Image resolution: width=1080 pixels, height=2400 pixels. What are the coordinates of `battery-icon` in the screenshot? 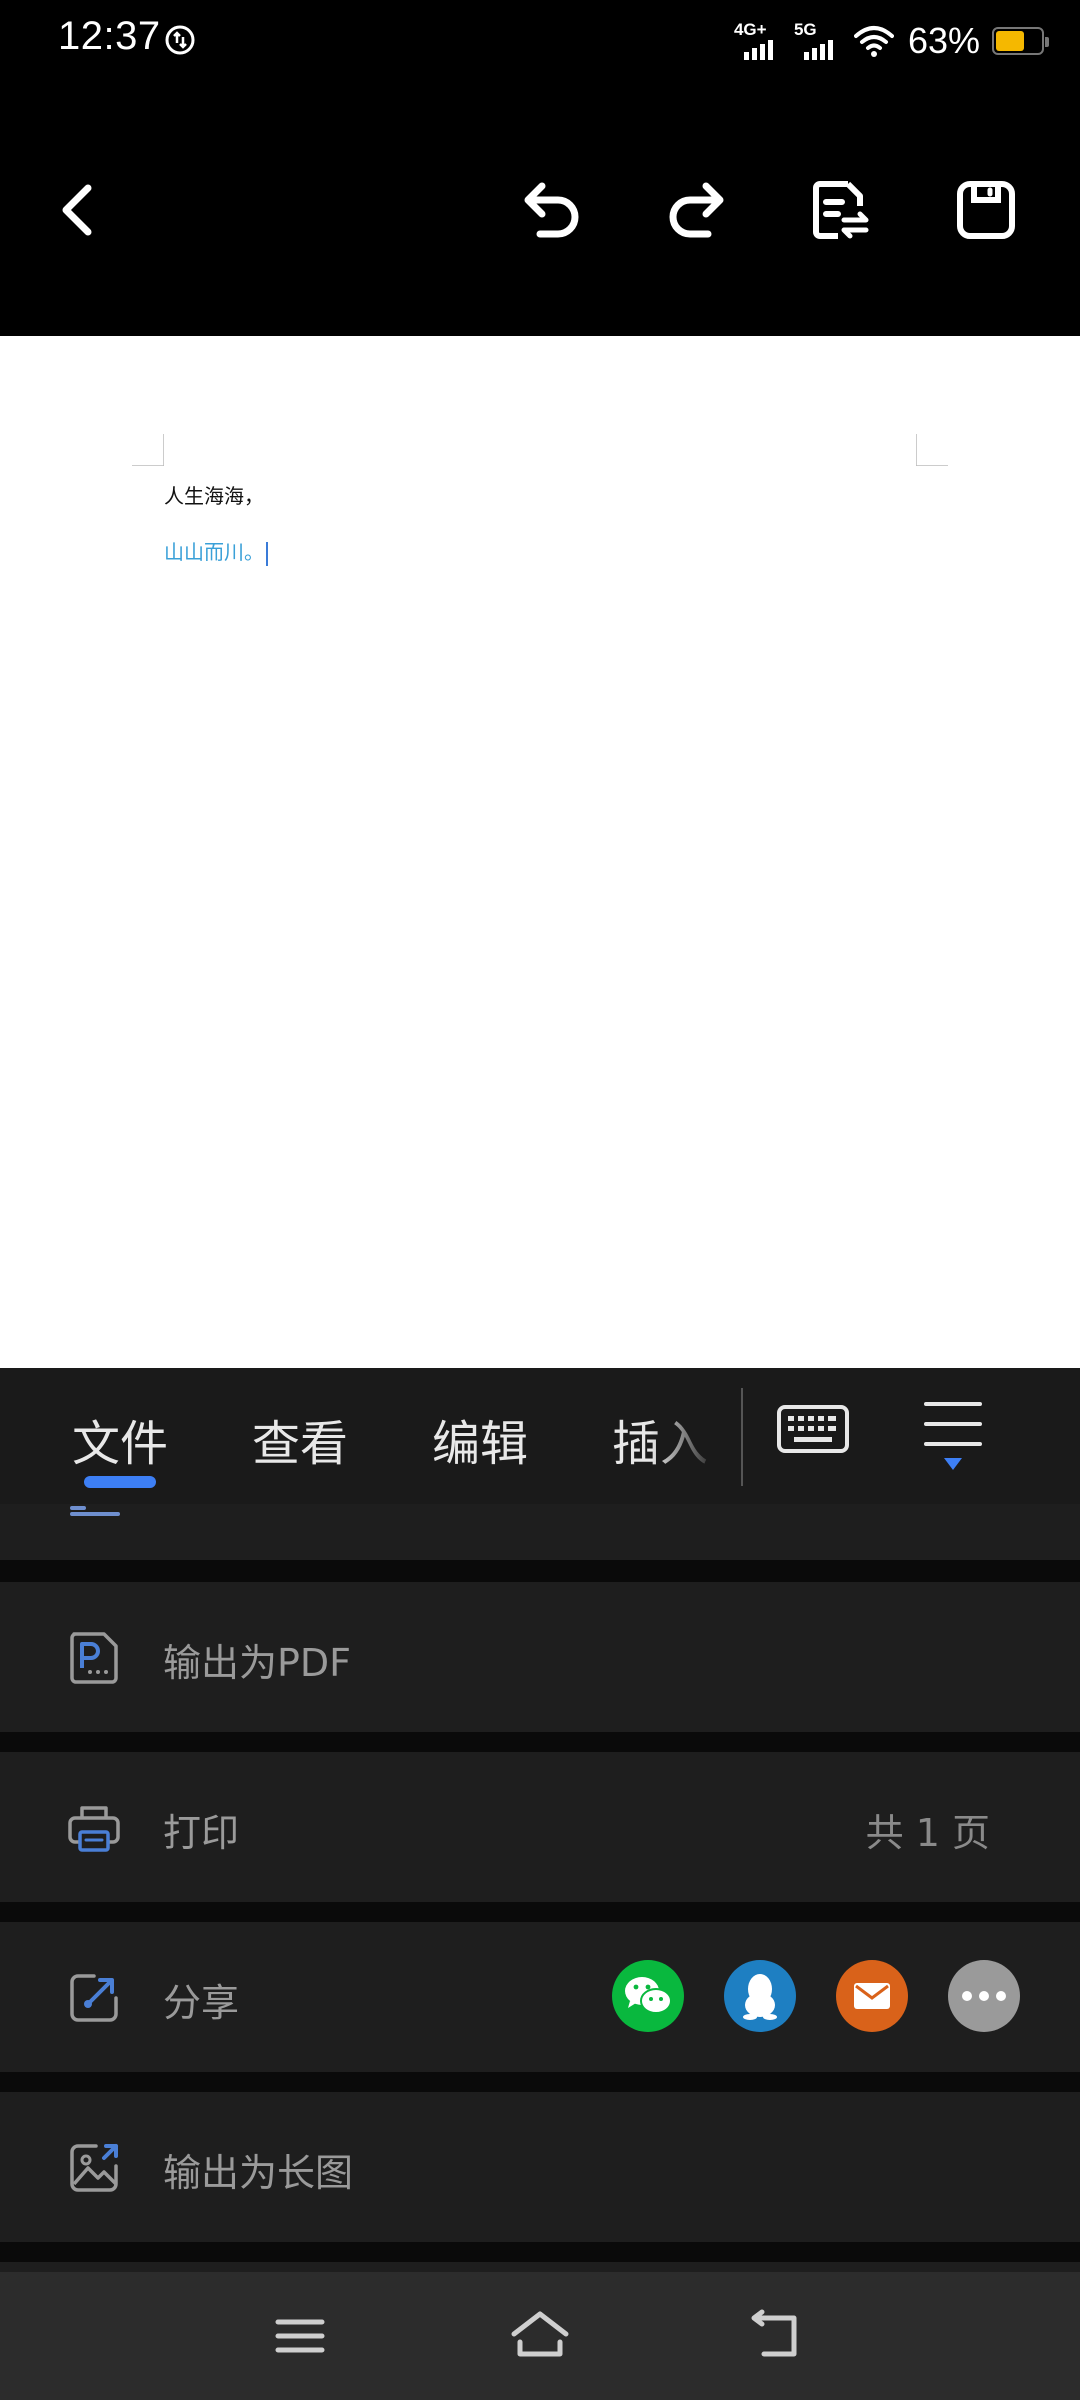 It's located at (1020, 41).